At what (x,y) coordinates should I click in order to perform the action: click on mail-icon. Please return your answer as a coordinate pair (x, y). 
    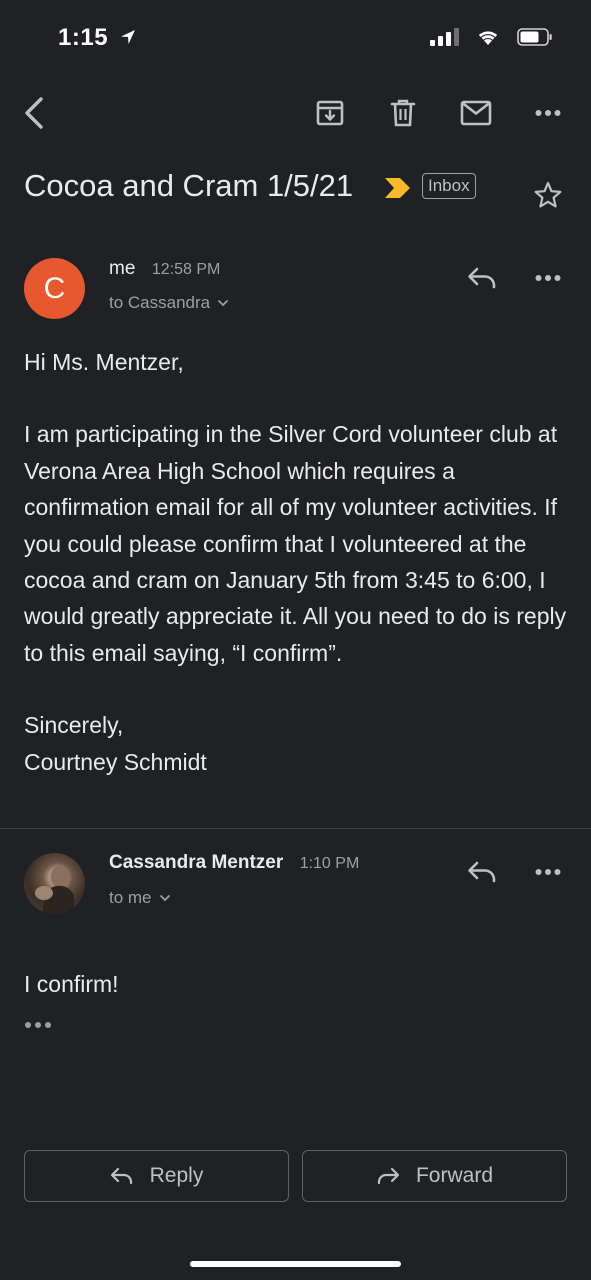
    Looking at the image, I should click on (476, 113).